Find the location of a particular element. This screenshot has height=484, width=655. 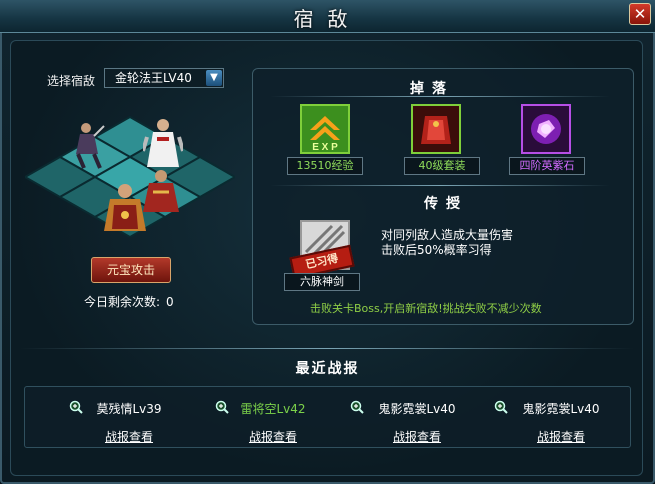

white-robed-unit-icon is located at coordinates (163, 143).